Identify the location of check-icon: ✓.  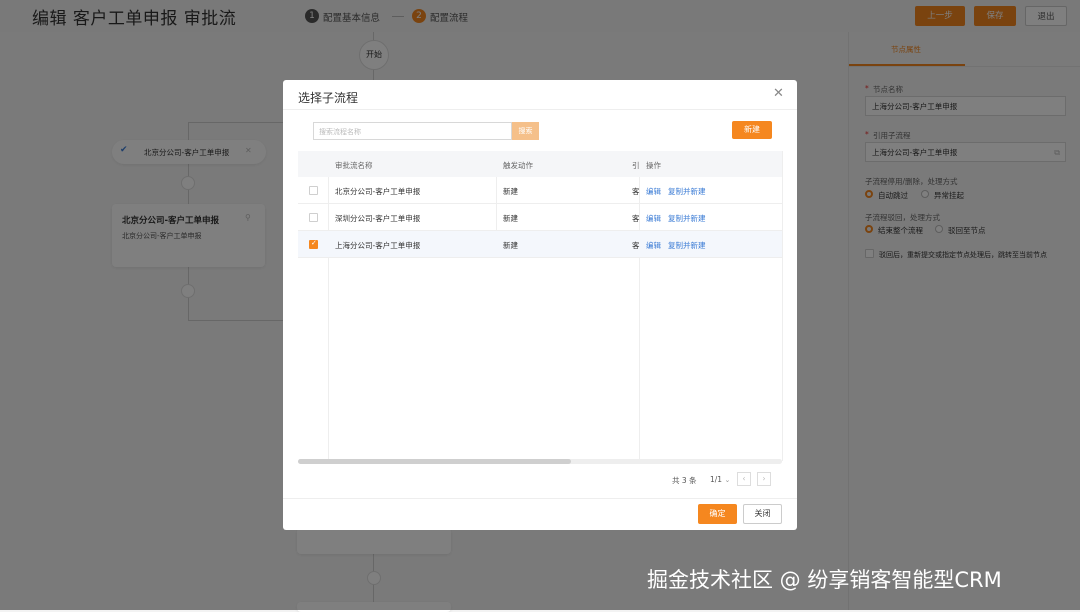
(314, 243).